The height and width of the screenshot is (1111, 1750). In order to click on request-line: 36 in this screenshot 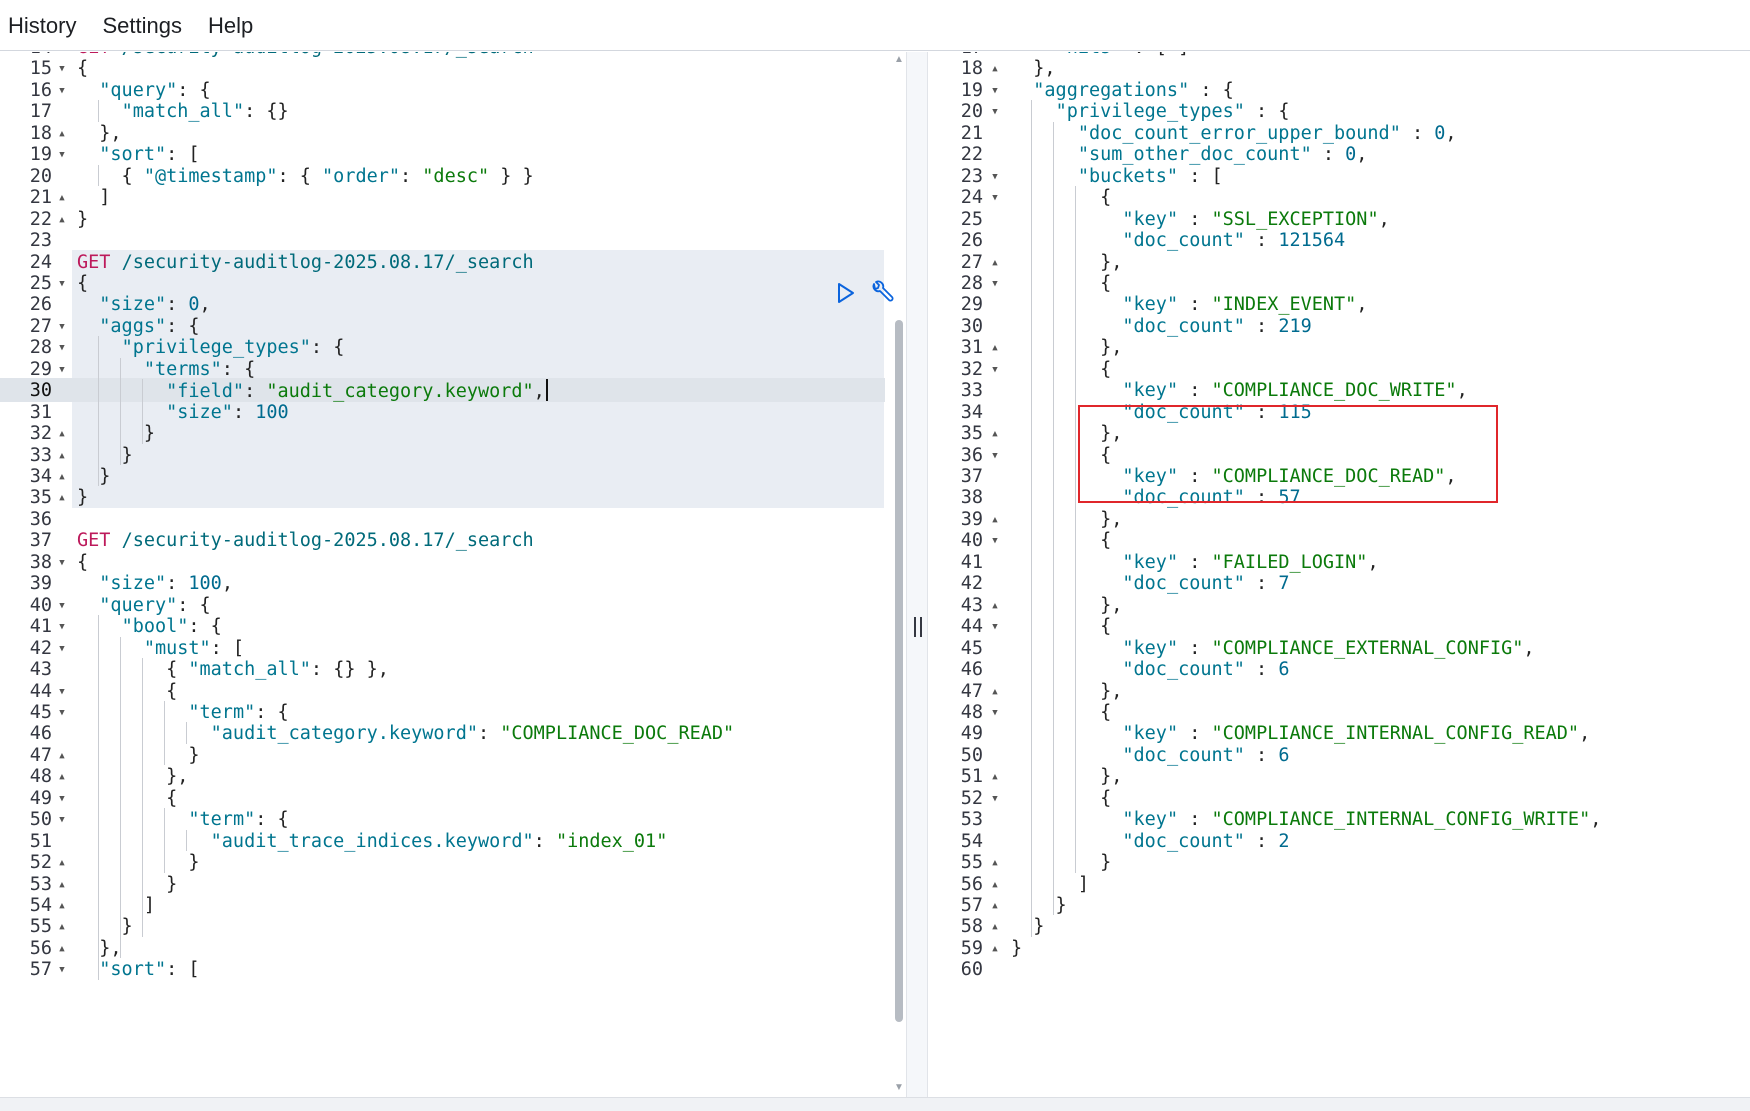, I will do `click(442, 520)`.